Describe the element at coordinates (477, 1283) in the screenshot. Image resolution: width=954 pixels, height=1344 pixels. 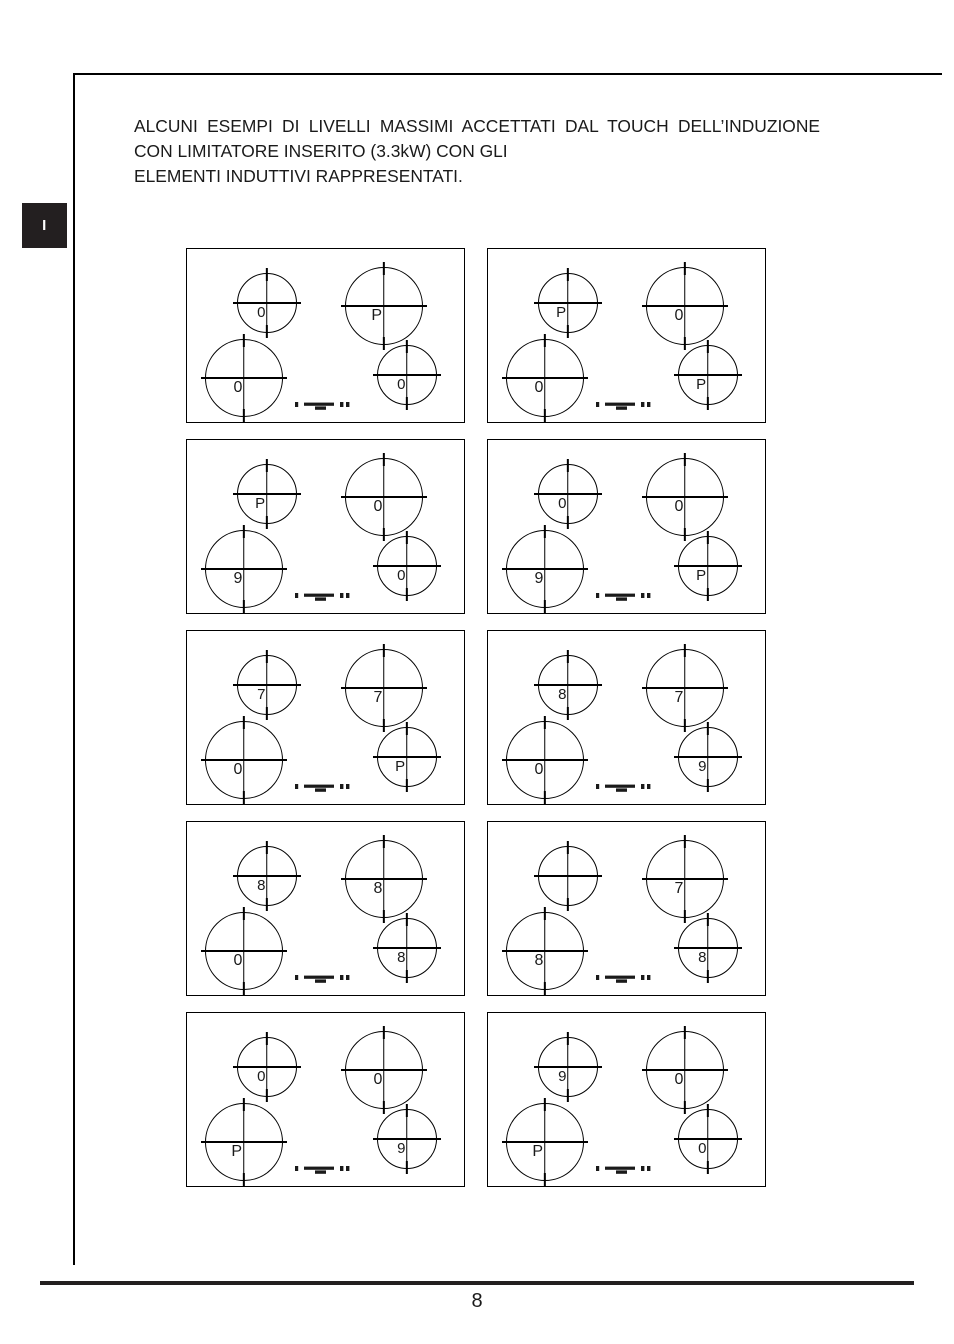
I see `footer-rule` at that location.